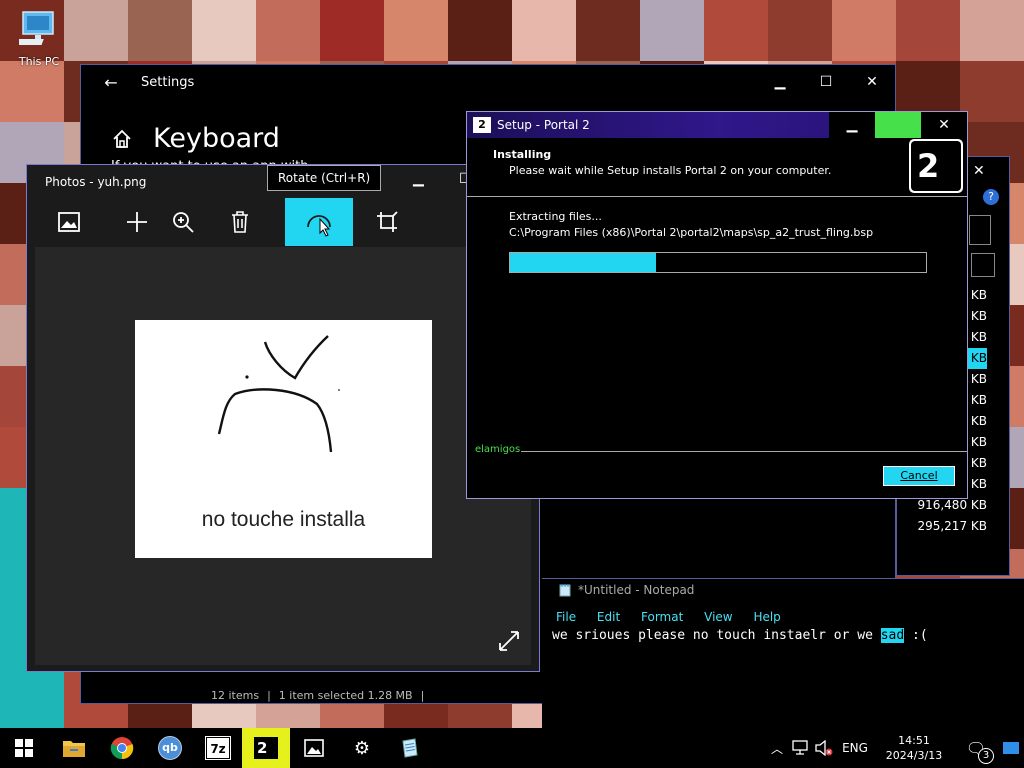 The height and width of the screenshot is (768, 1024). I want to click on network-icon, so click(800, 747).